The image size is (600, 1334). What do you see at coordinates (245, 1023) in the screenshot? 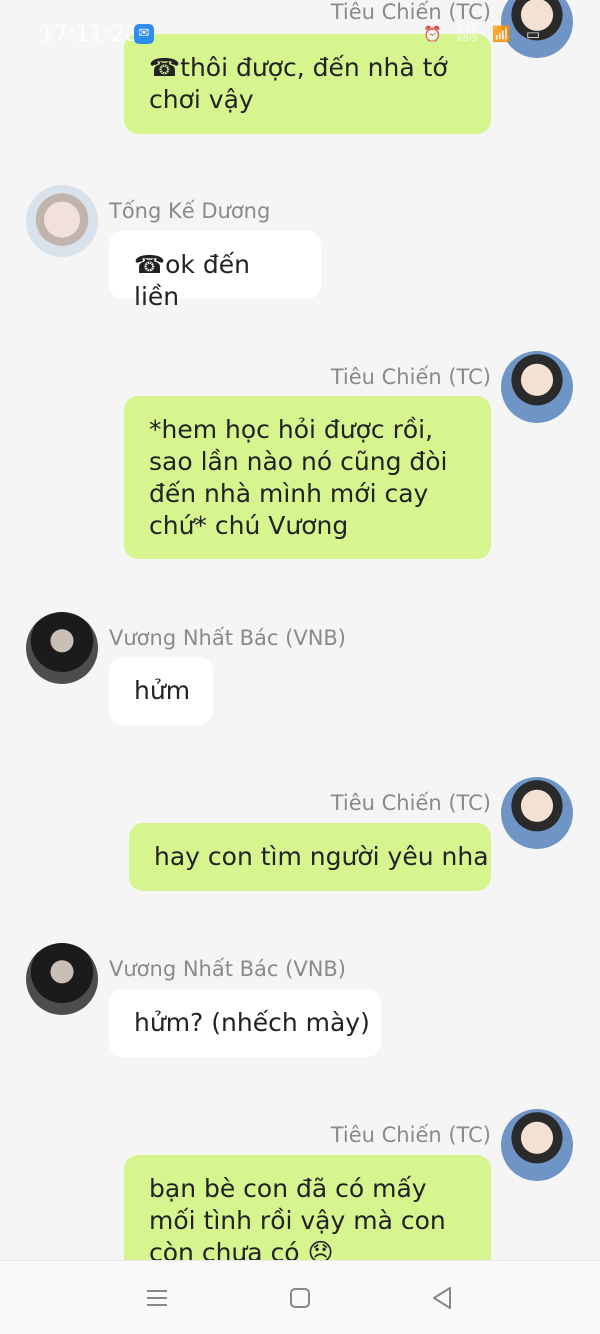
I see `message-bubble: hửm? (nhếch mày)` at bounding box center [245, 1023].